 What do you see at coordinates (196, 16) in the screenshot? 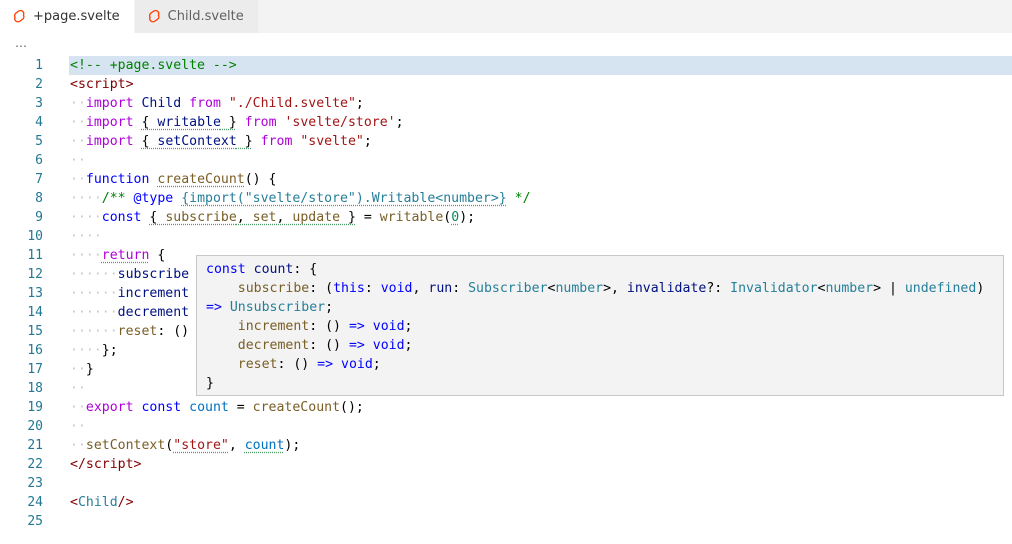
I see `tab-child-svelte: Child.svelte` at bounding box center [196, 16].